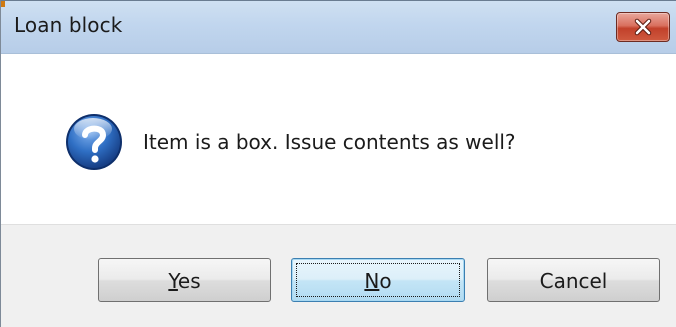  I want to click on cancel-button: Cancel, so click(573, 280).